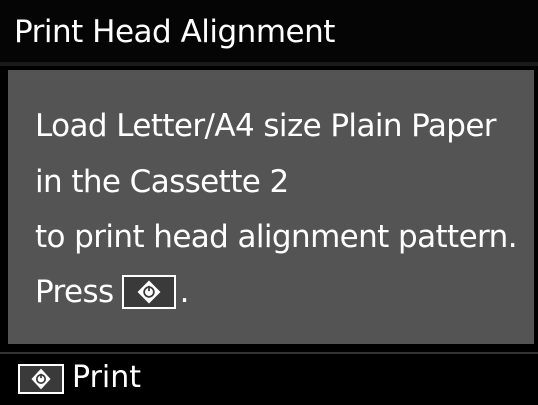  Describe the element at coordinates (107, 377) in the screenshot. I see `print-action-label: Print` at that location.